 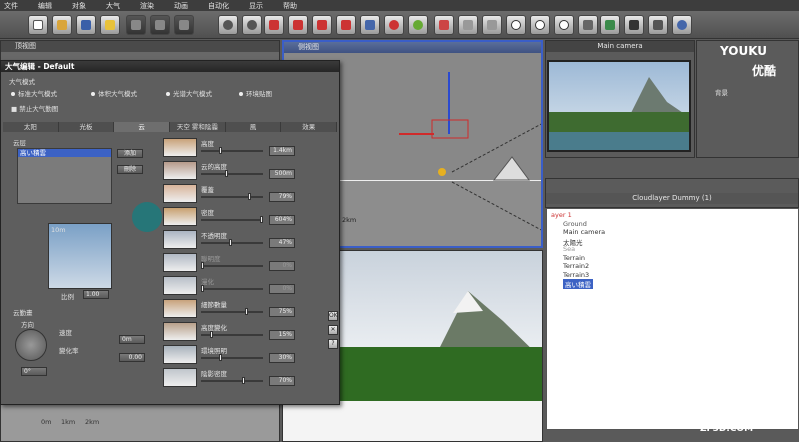 What do you see at coordinates (218, 6) in the screenshot?
I see `menu-item: 自动化` at bounding box center [218, 6].